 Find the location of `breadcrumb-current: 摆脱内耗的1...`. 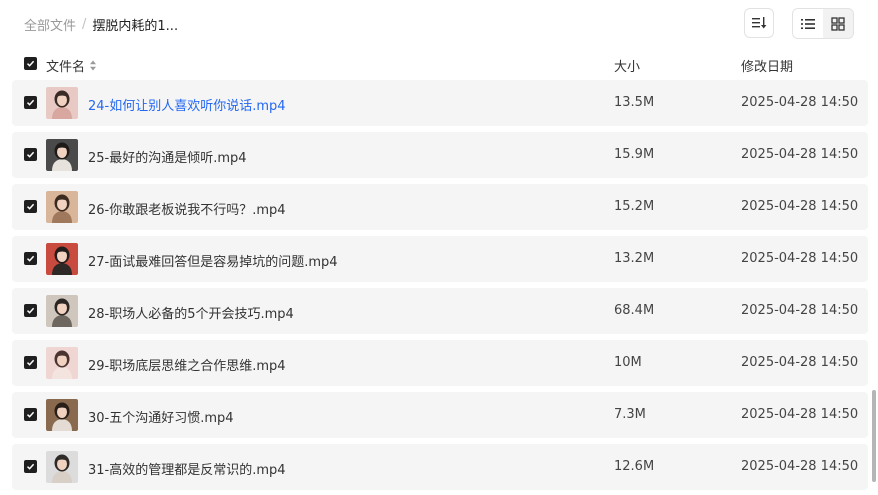

breadcrumb-current: 摆脱内耗的1... is located at coordinates (135, 26).